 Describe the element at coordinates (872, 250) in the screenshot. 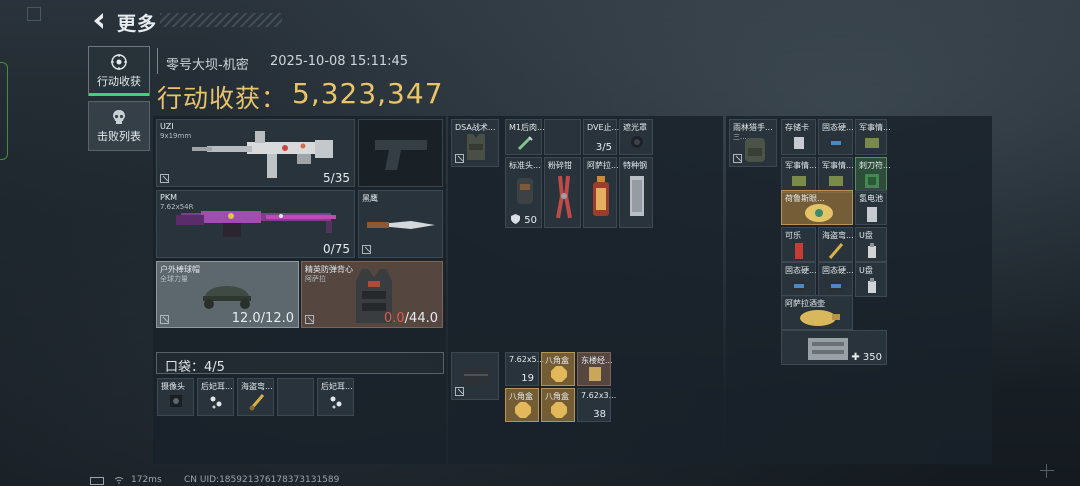

I see `usb-drive-icon` at that location.